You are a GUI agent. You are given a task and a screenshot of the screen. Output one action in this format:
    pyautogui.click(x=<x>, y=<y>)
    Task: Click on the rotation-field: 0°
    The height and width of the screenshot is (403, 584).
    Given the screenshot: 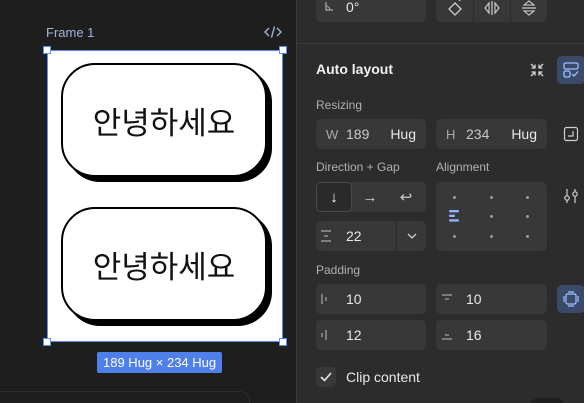 What is the action you would take?
    pyautogui.click(x=371, y=11)
    